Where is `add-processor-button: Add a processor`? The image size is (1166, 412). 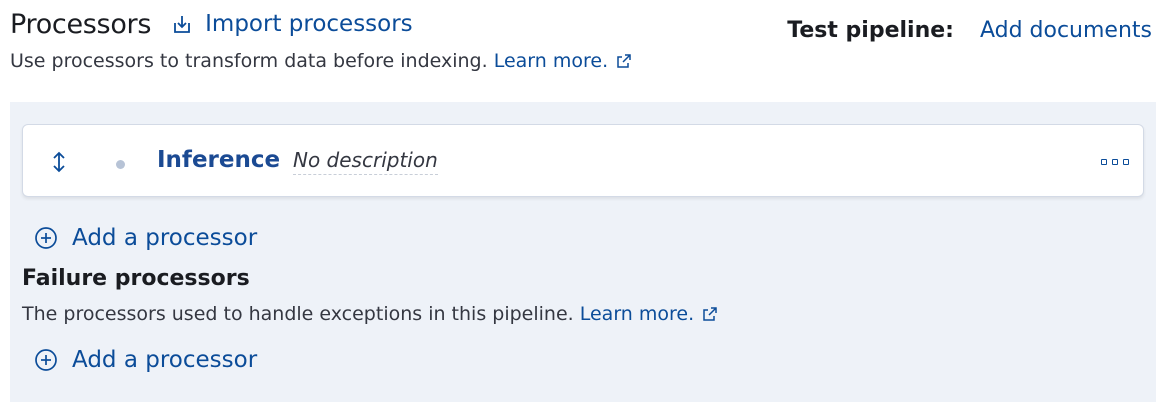
add-processor-button: Add a processor is located at coordinates (145, 238).